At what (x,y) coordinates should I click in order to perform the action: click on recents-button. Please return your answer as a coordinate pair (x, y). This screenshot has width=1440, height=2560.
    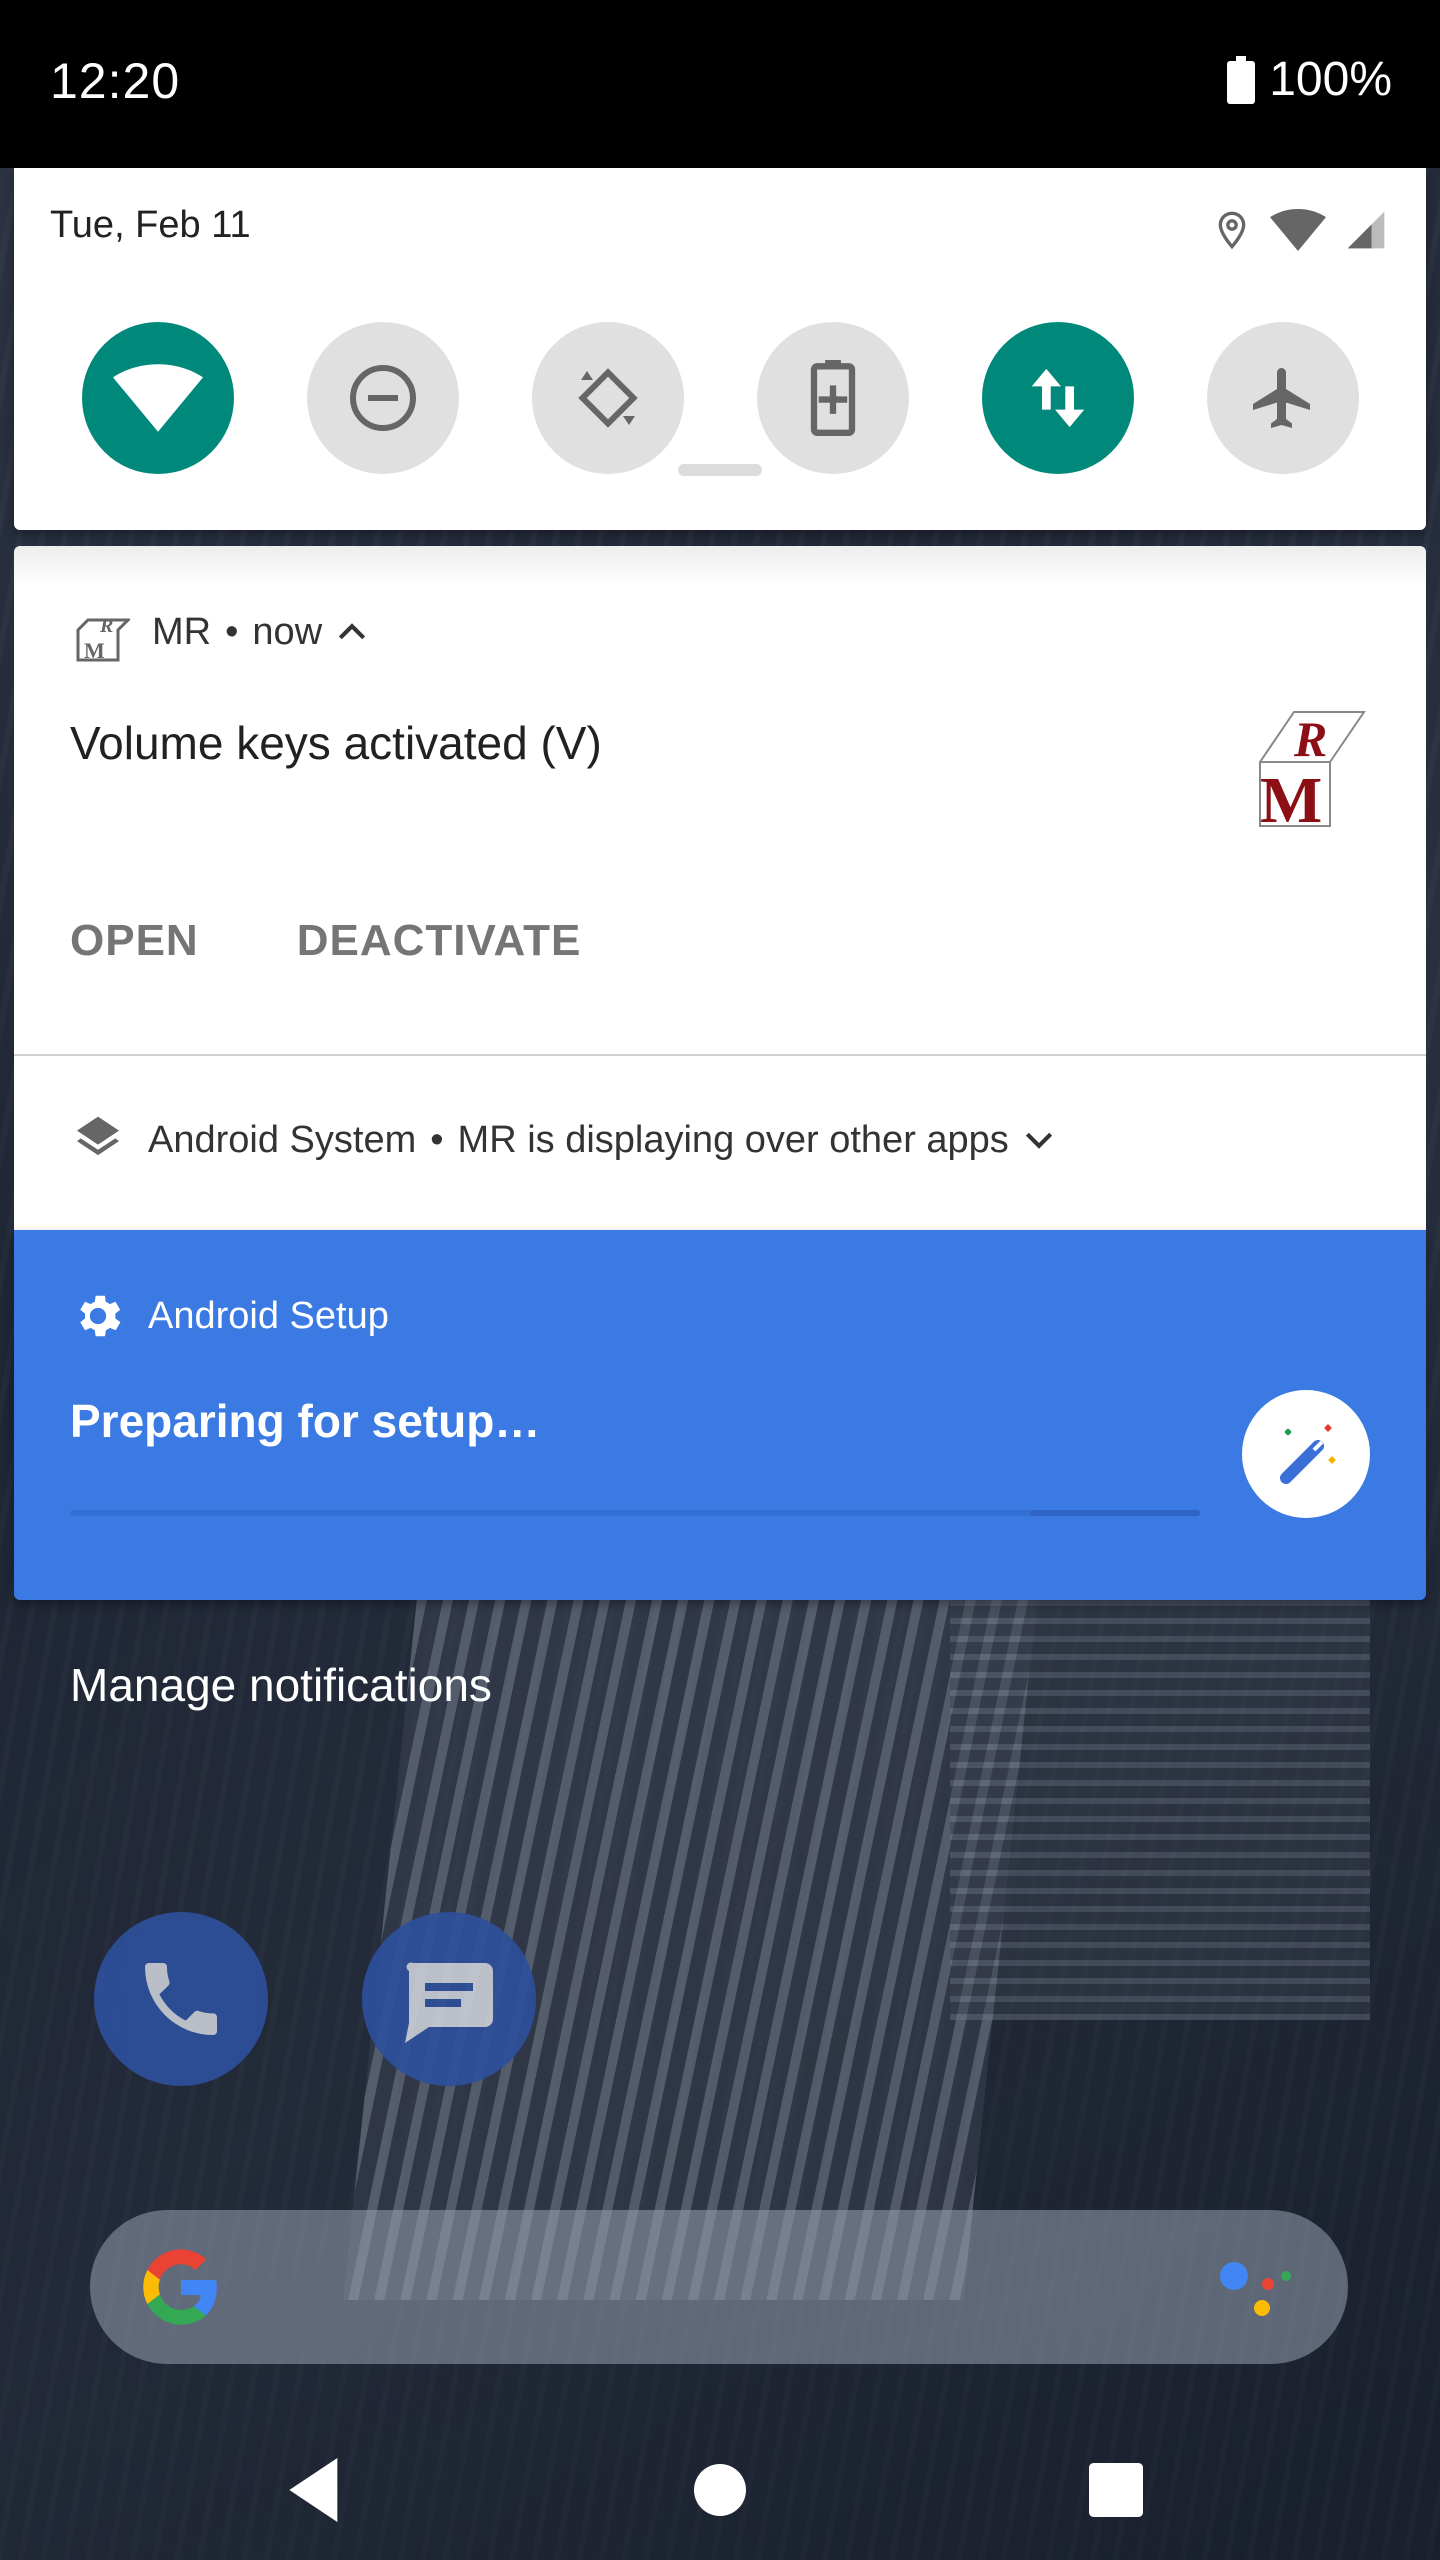
    Looking at the image, I should click on (1116, 2490).